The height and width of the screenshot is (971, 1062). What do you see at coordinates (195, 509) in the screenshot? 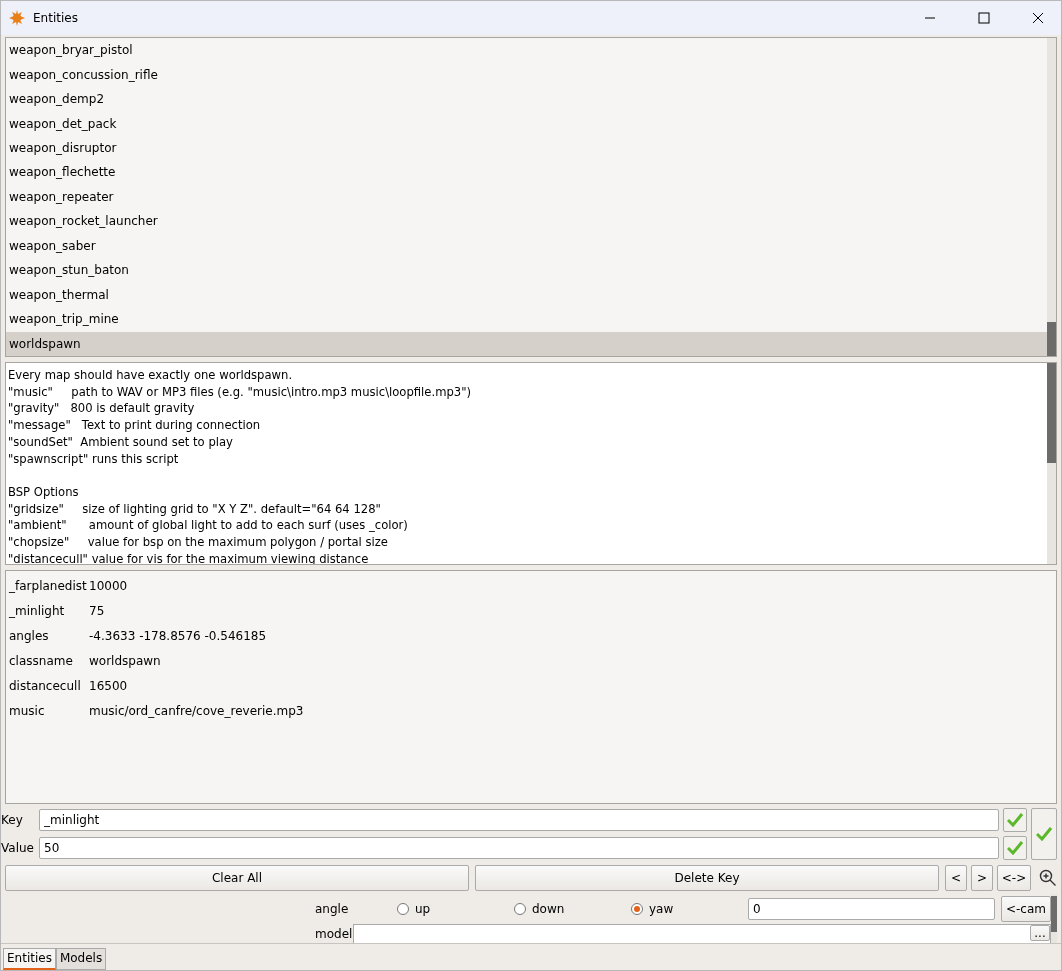
I see `description-line: "gridsize" size of lighting grid to "X Y Z". default="64 64 128"` at bounding box center [195, 509].